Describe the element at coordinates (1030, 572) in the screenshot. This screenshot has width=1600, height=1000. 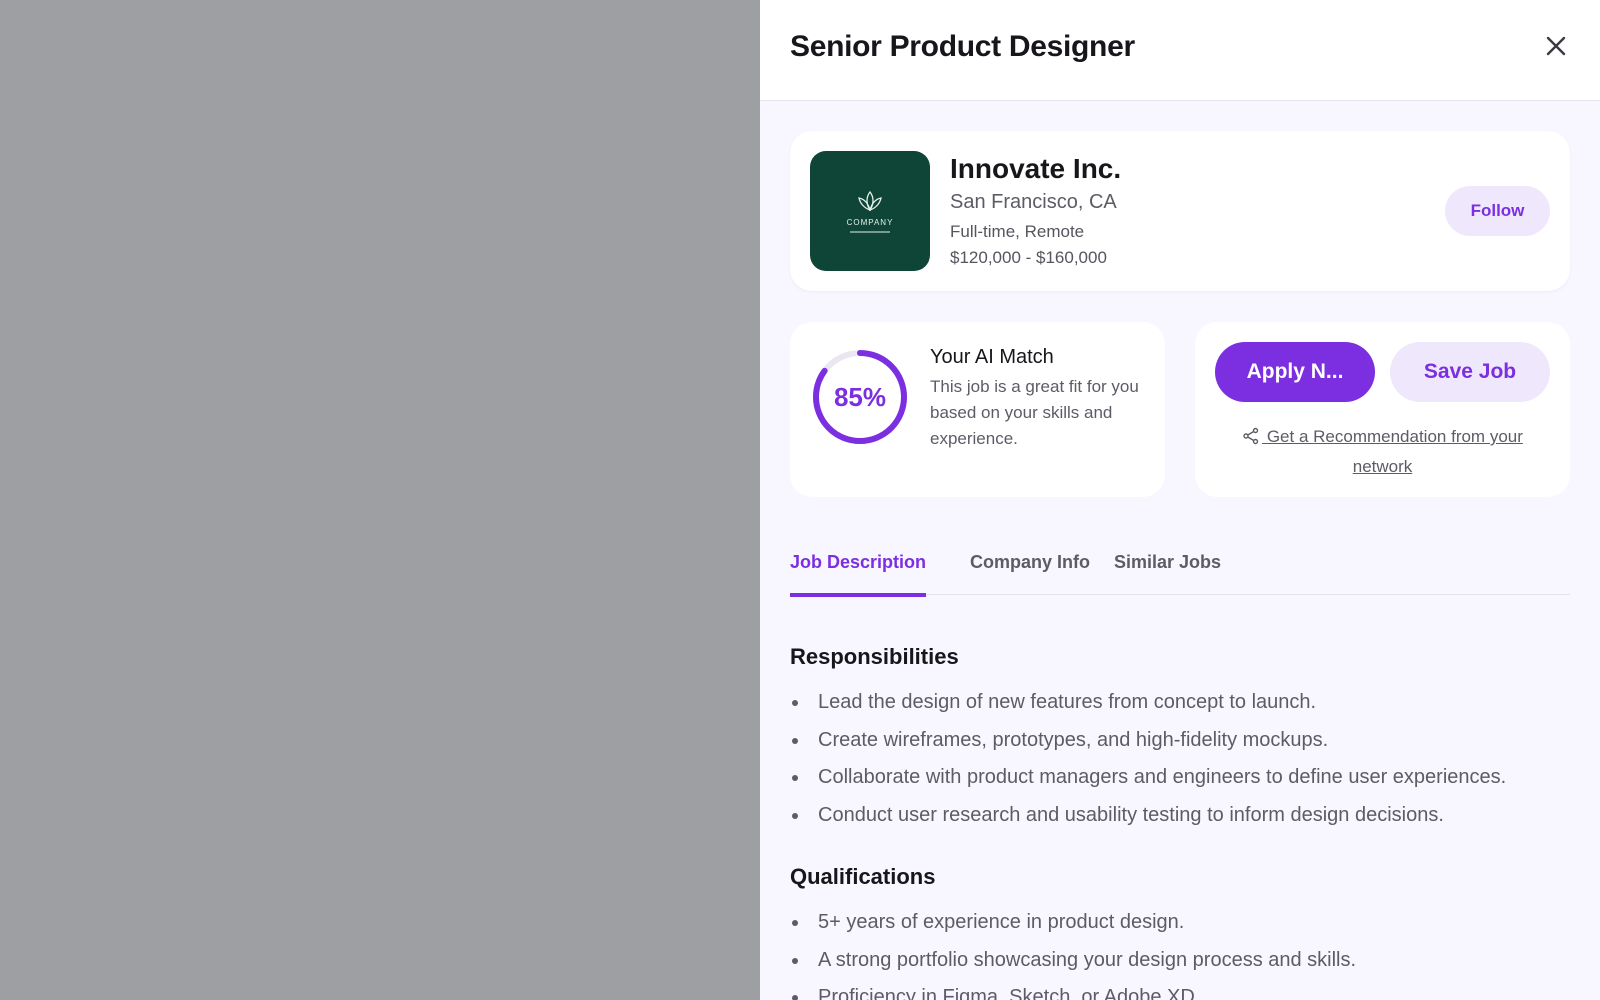
I see `tab-company-info: Company Info` at that location.